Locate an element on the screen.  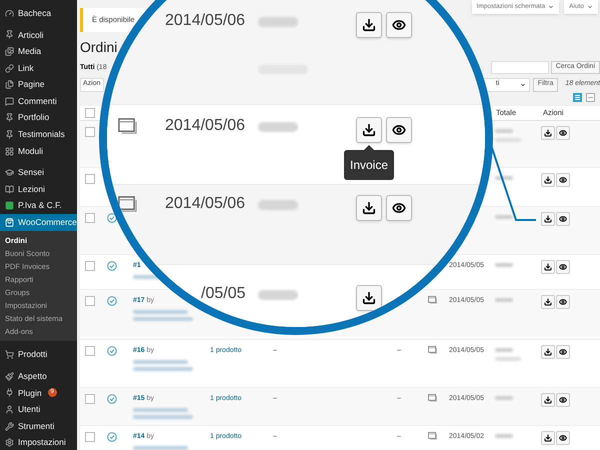
graduation-cap-icon is located at coordinates (9, 173).